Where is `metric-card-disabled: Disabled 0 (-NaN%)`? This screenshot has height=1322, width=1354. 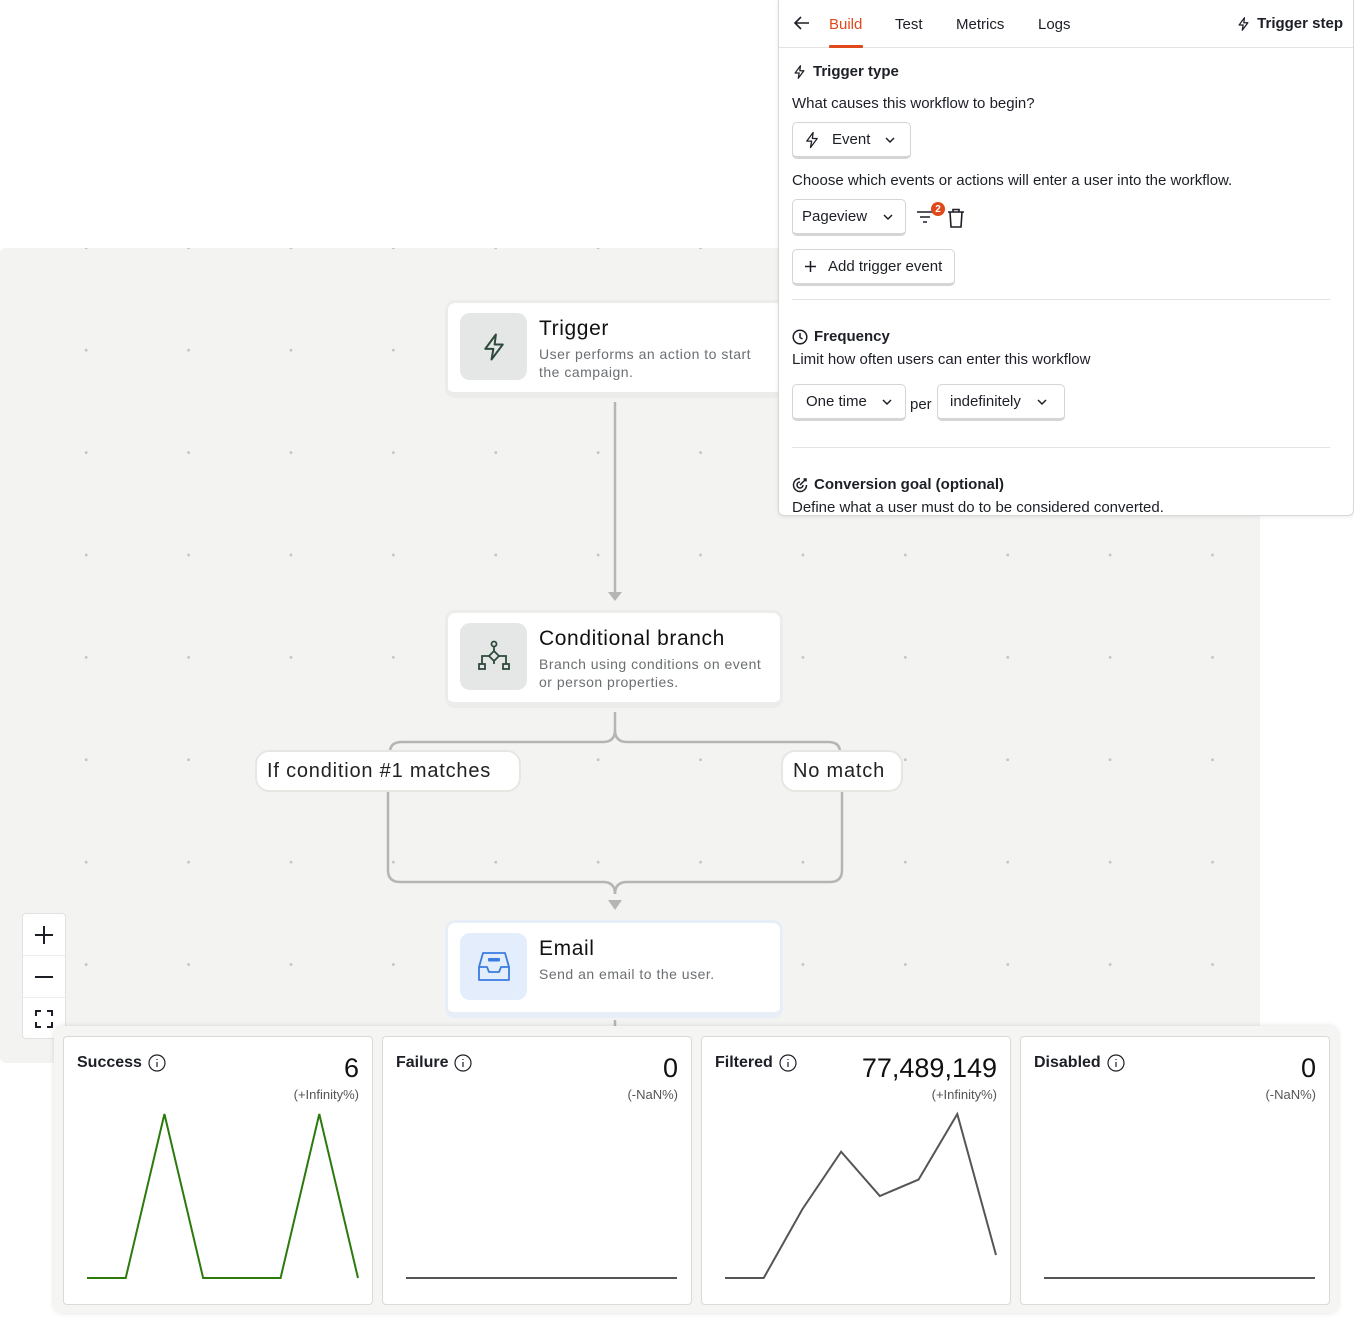 metric-card-disabled: Disabled 0 (-NaN%) is located at coordinates (1175, 1170).